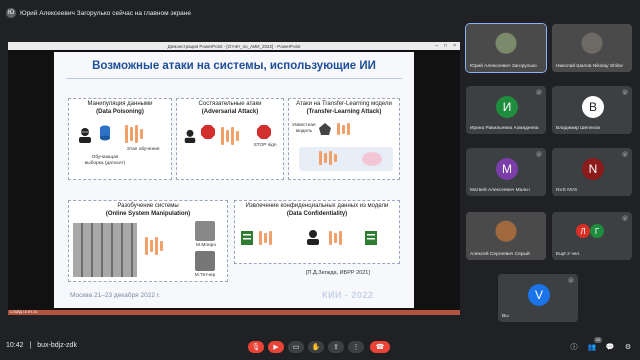 This screenshot has height=360, width=640. What do you see at coordinates (445, 46) in the screenshot?
I see `maximize-icon: □` at bounding box center [445, 46].